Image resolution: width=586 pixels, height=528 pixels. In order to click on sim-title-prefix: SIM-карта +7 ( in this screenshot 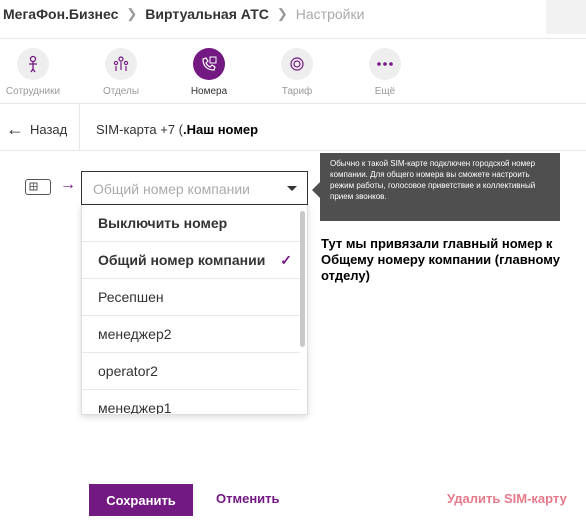, I will do `click(140, 129)`.